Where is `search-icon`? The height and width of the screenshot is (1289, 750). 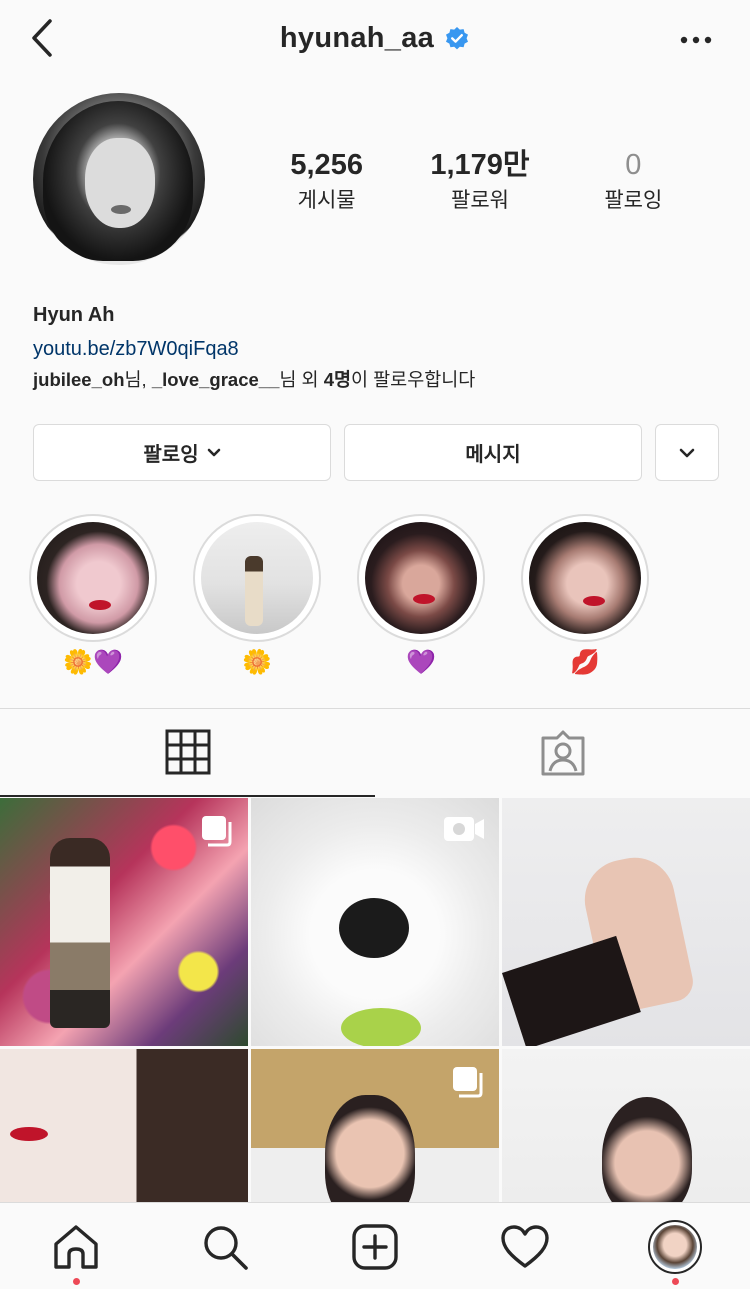 search-icon is located at coordinates (226, 1248).